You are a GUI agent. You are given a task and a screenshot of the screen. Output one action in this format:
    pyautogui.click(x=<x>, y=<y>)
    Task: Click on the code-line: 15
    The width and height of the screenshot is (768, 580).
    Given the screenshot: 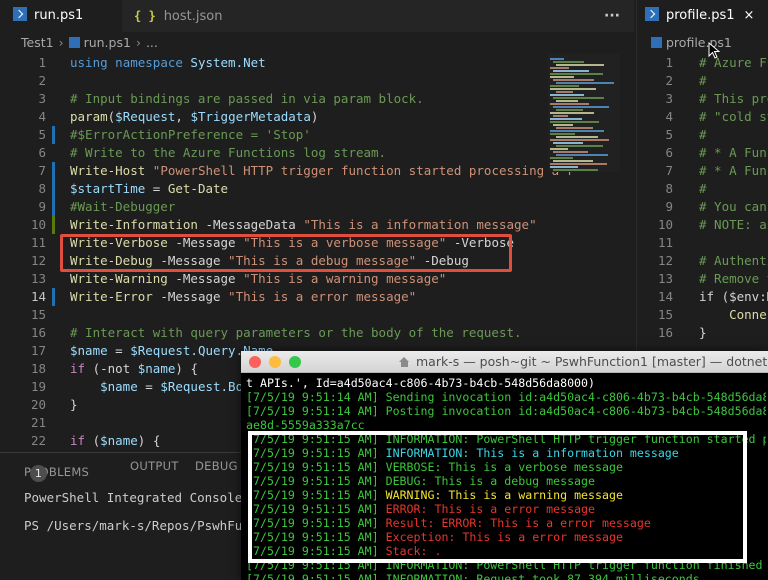 What is the action you would take?
    pyautogui.click(x=317, y=315)
    